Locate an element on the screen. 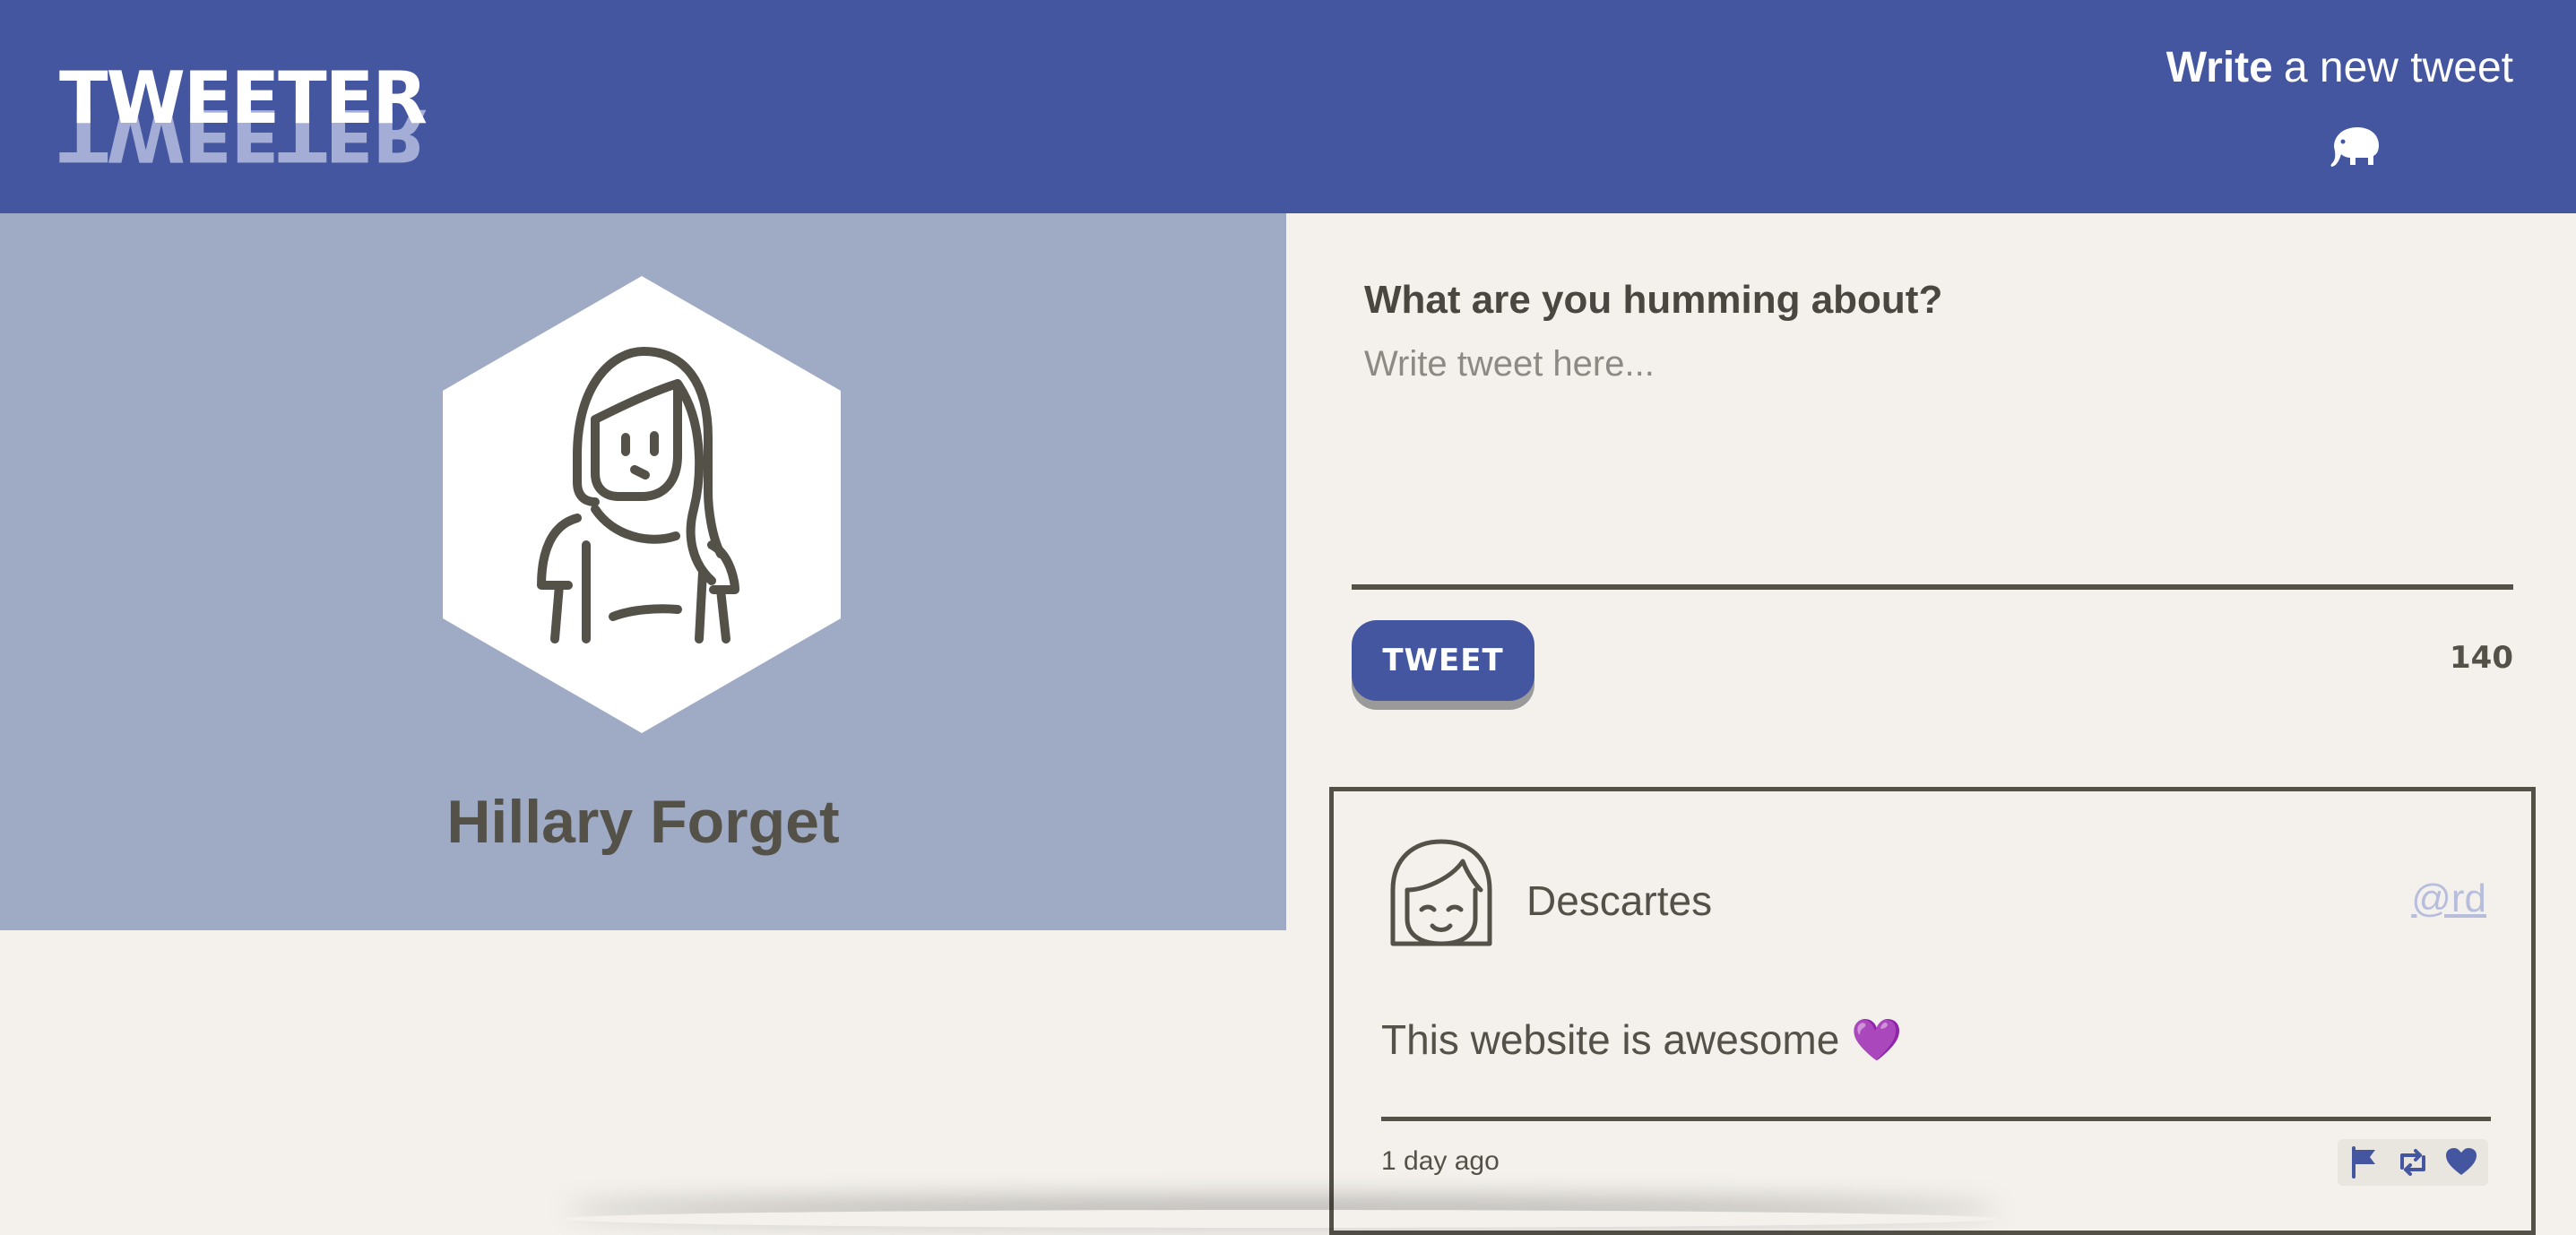 The image size is (2576, 1235). heart-icon is located at coordinates (2461, 1162).